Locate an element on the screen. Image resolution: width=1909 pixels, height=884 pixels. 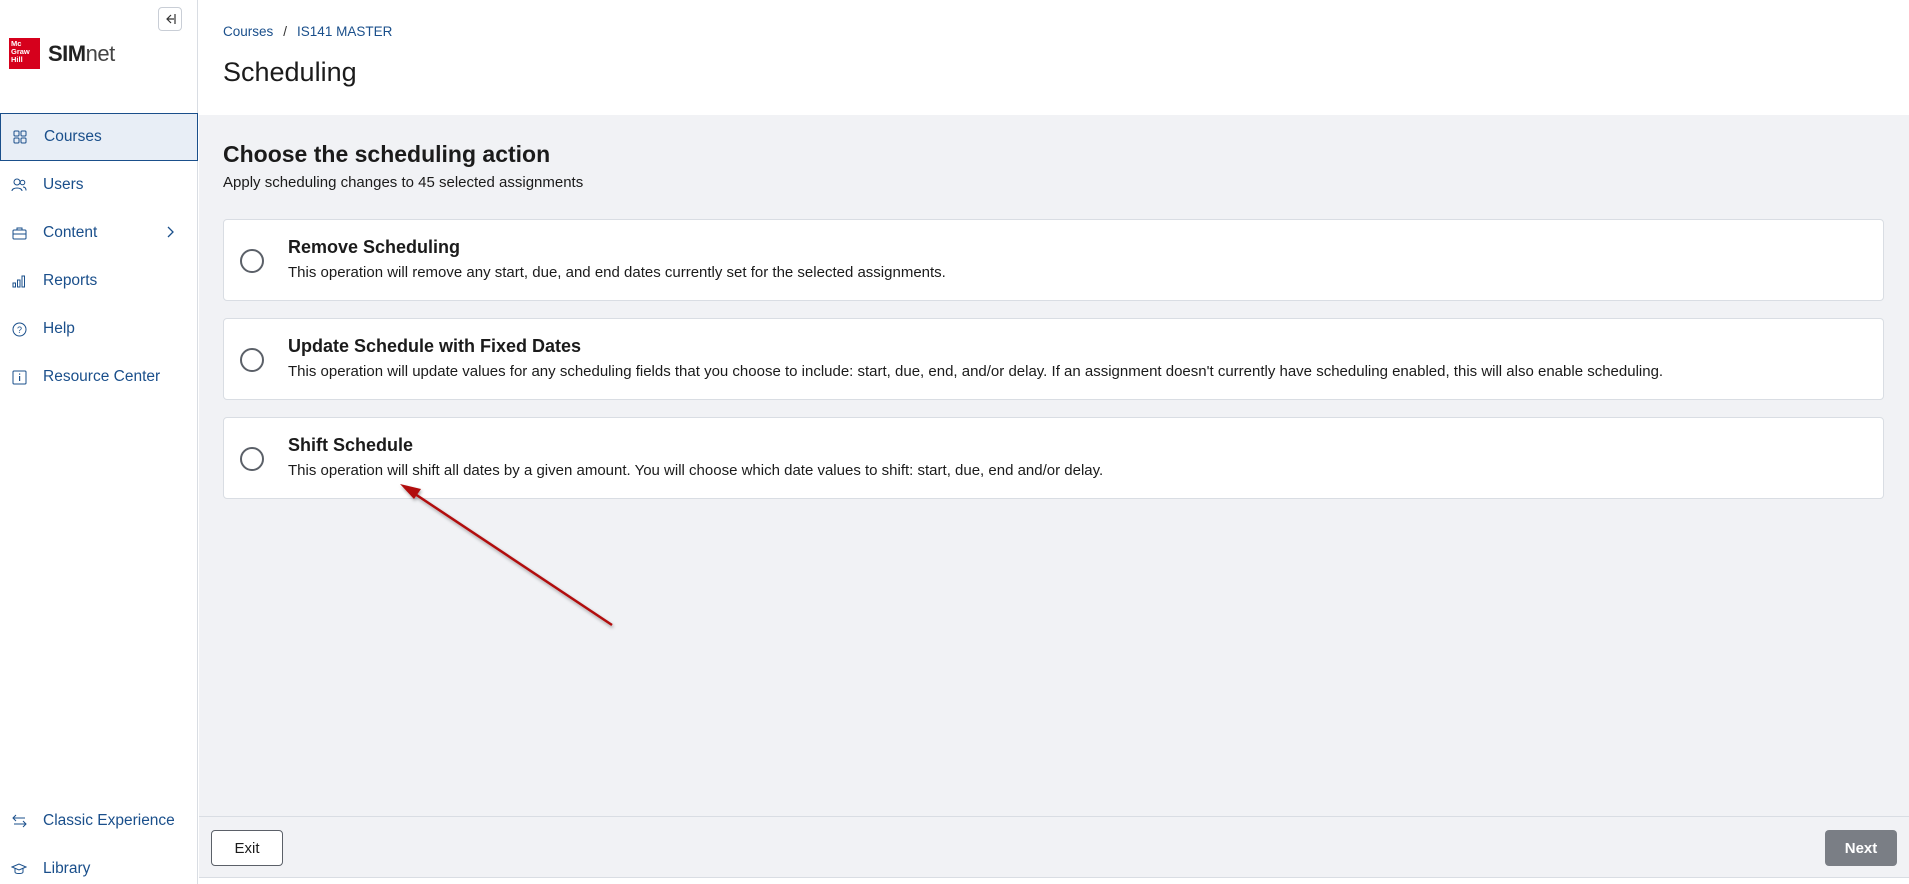
option-title: Update Schedule with Fixed Dates is located at coordinates (435, 346).